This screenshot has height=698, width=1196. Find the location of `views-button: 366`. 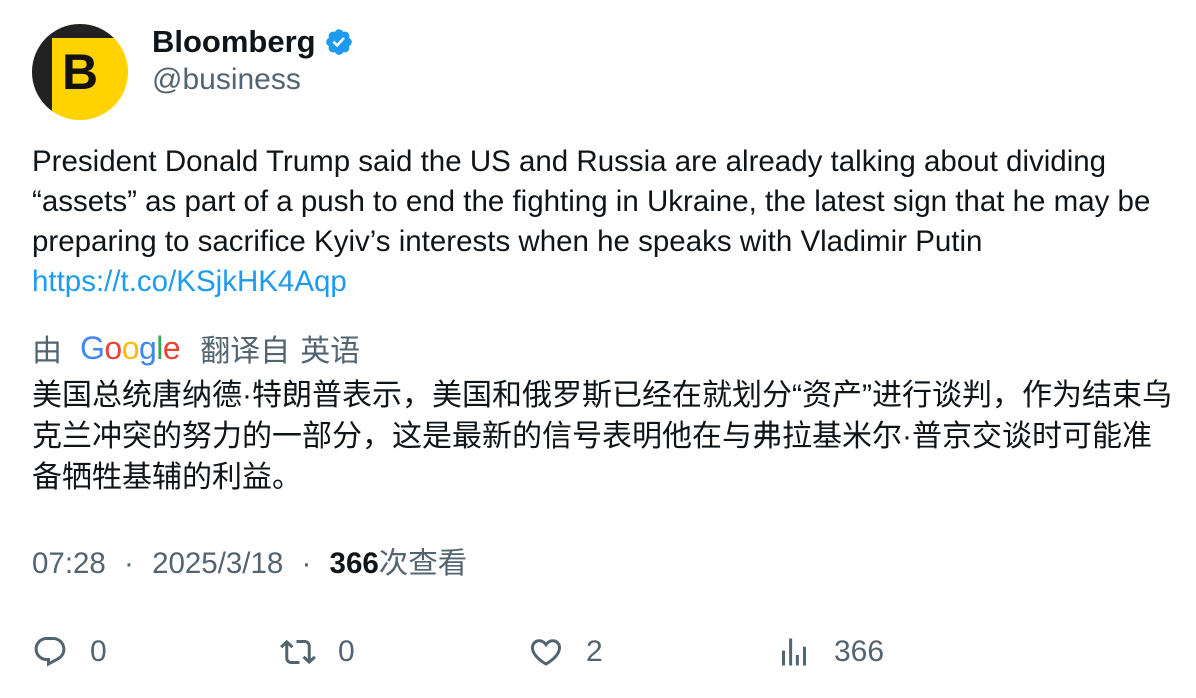

views-button: 366 is located at coordinates (830, 652).